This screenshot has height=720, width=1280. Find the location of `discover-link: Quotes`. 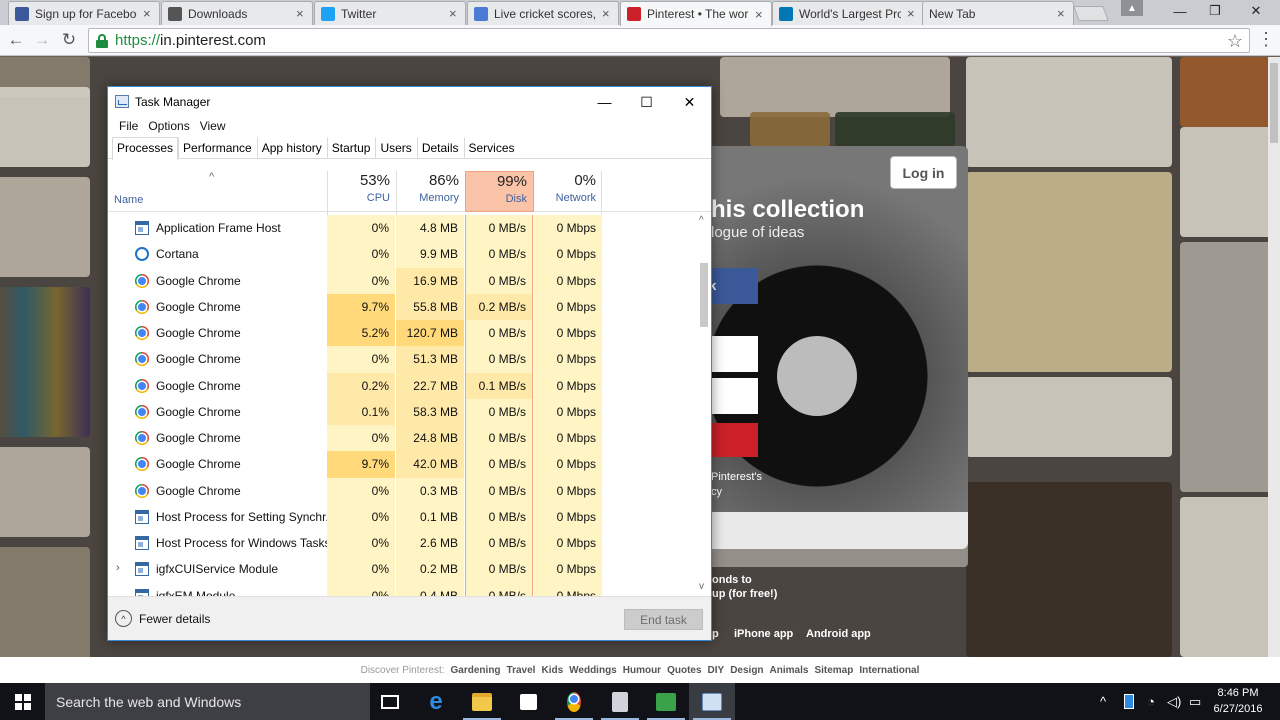

discover-link: Quotes is located at coordinates (684, 670).